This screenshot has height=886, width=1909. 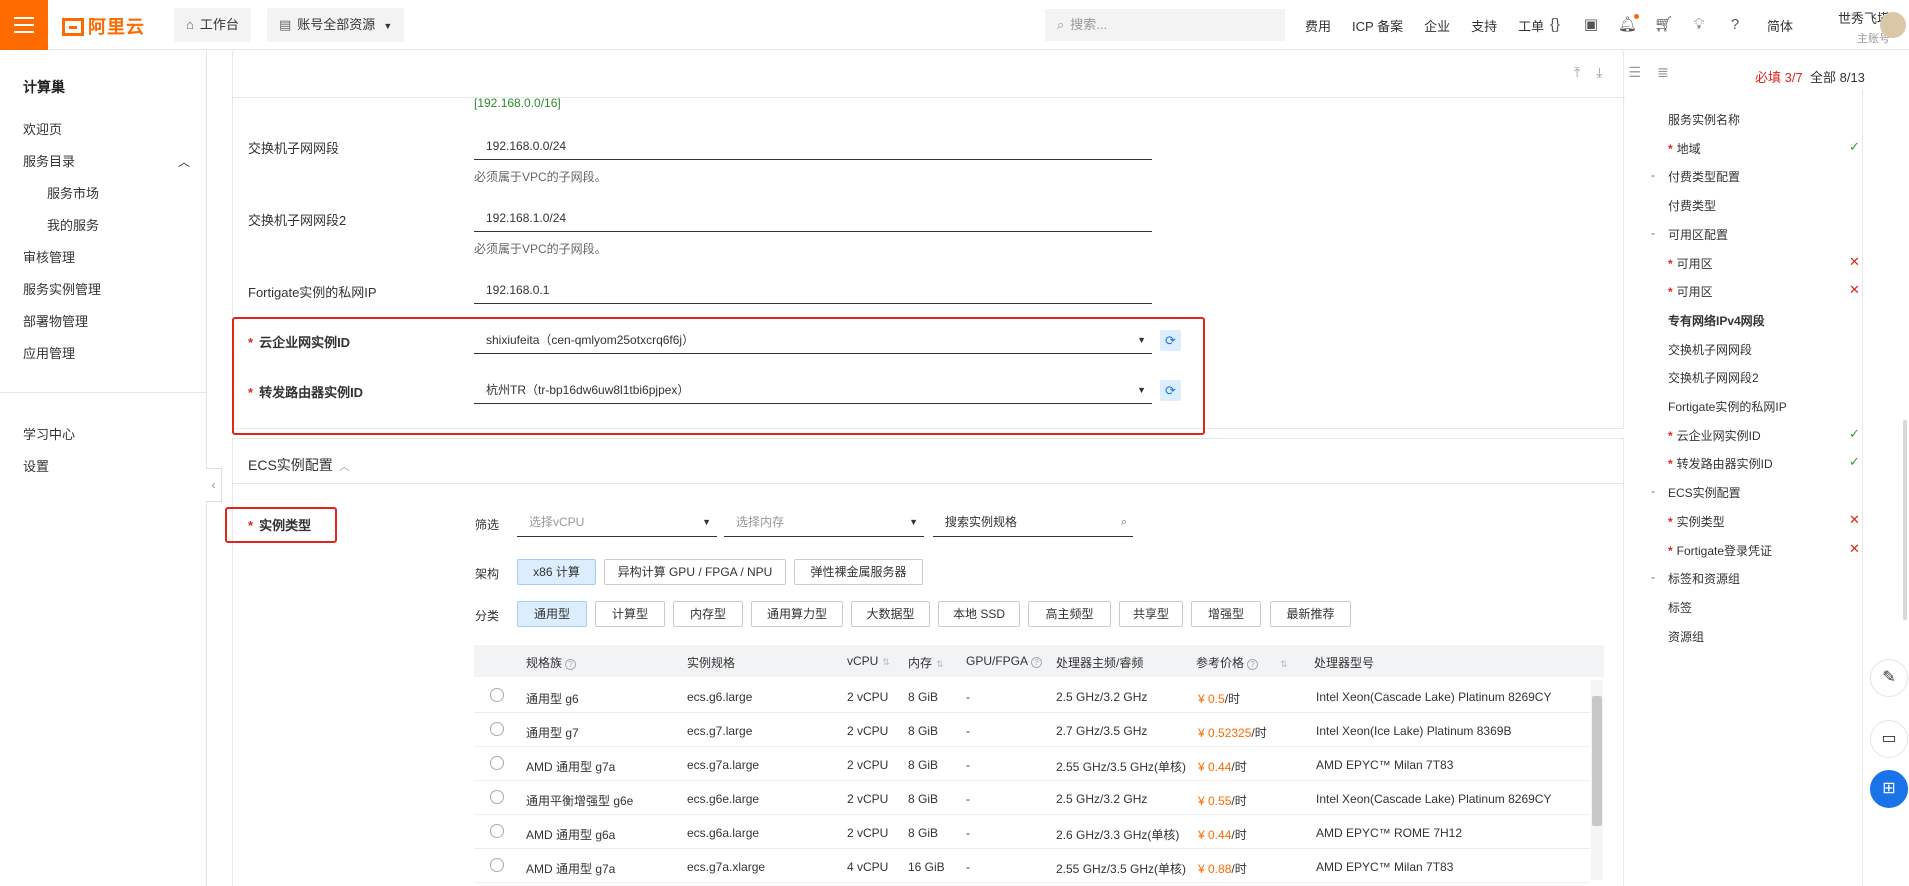 I want to click on category-tag: 通用型, so click(x=552, y=614).